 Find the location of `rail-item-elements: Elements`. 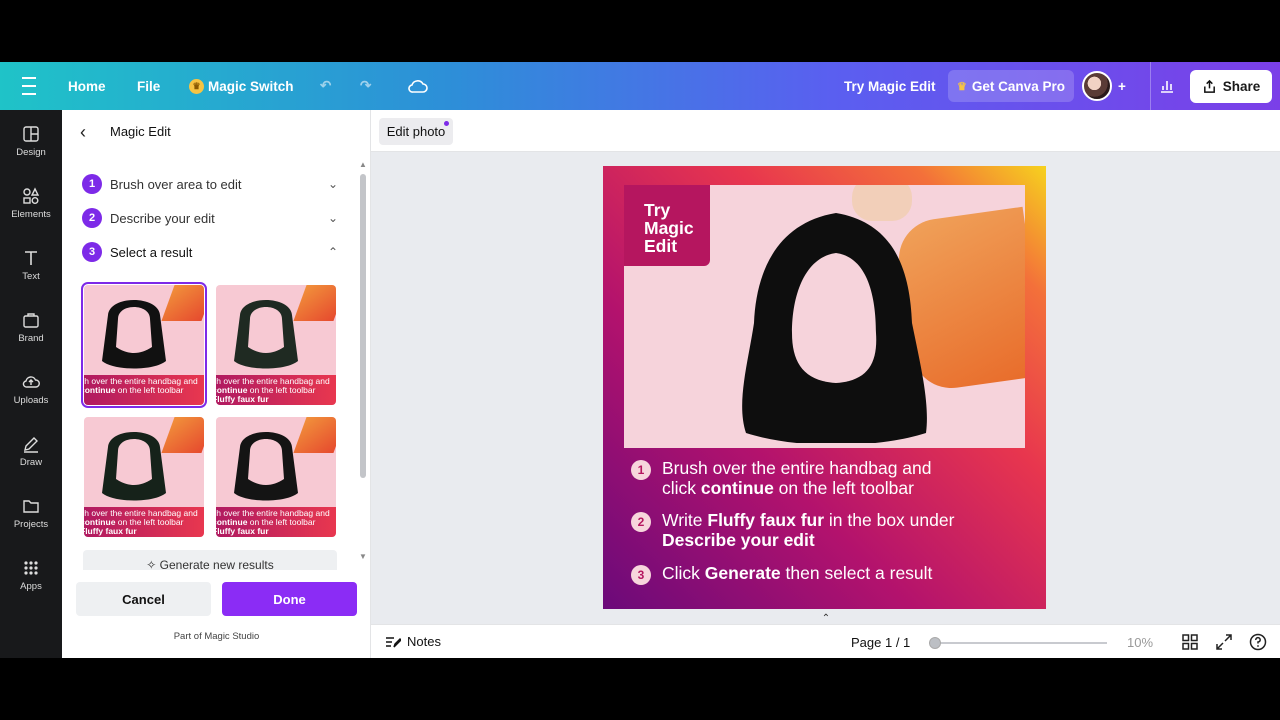

rail-item-elements: Elements is located at coordinates (31, 203).